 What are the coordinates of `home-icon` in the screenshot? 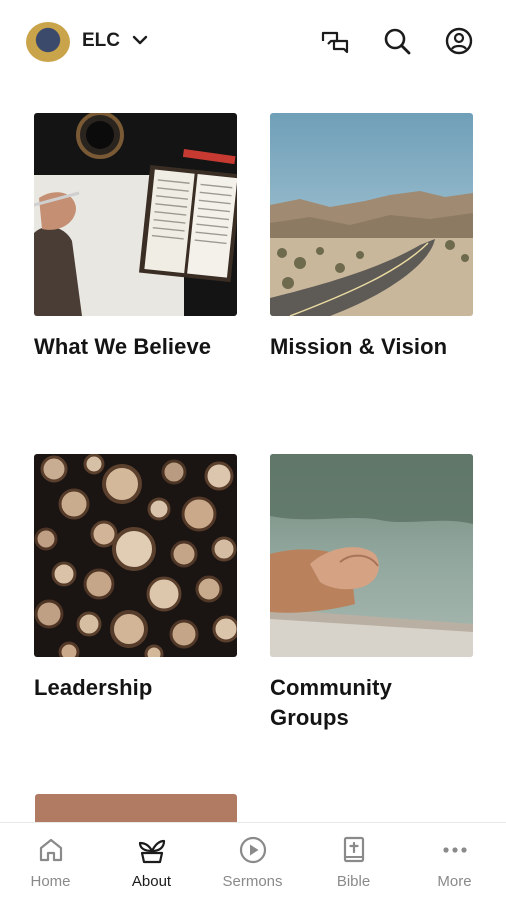 It's located at (51, 850).